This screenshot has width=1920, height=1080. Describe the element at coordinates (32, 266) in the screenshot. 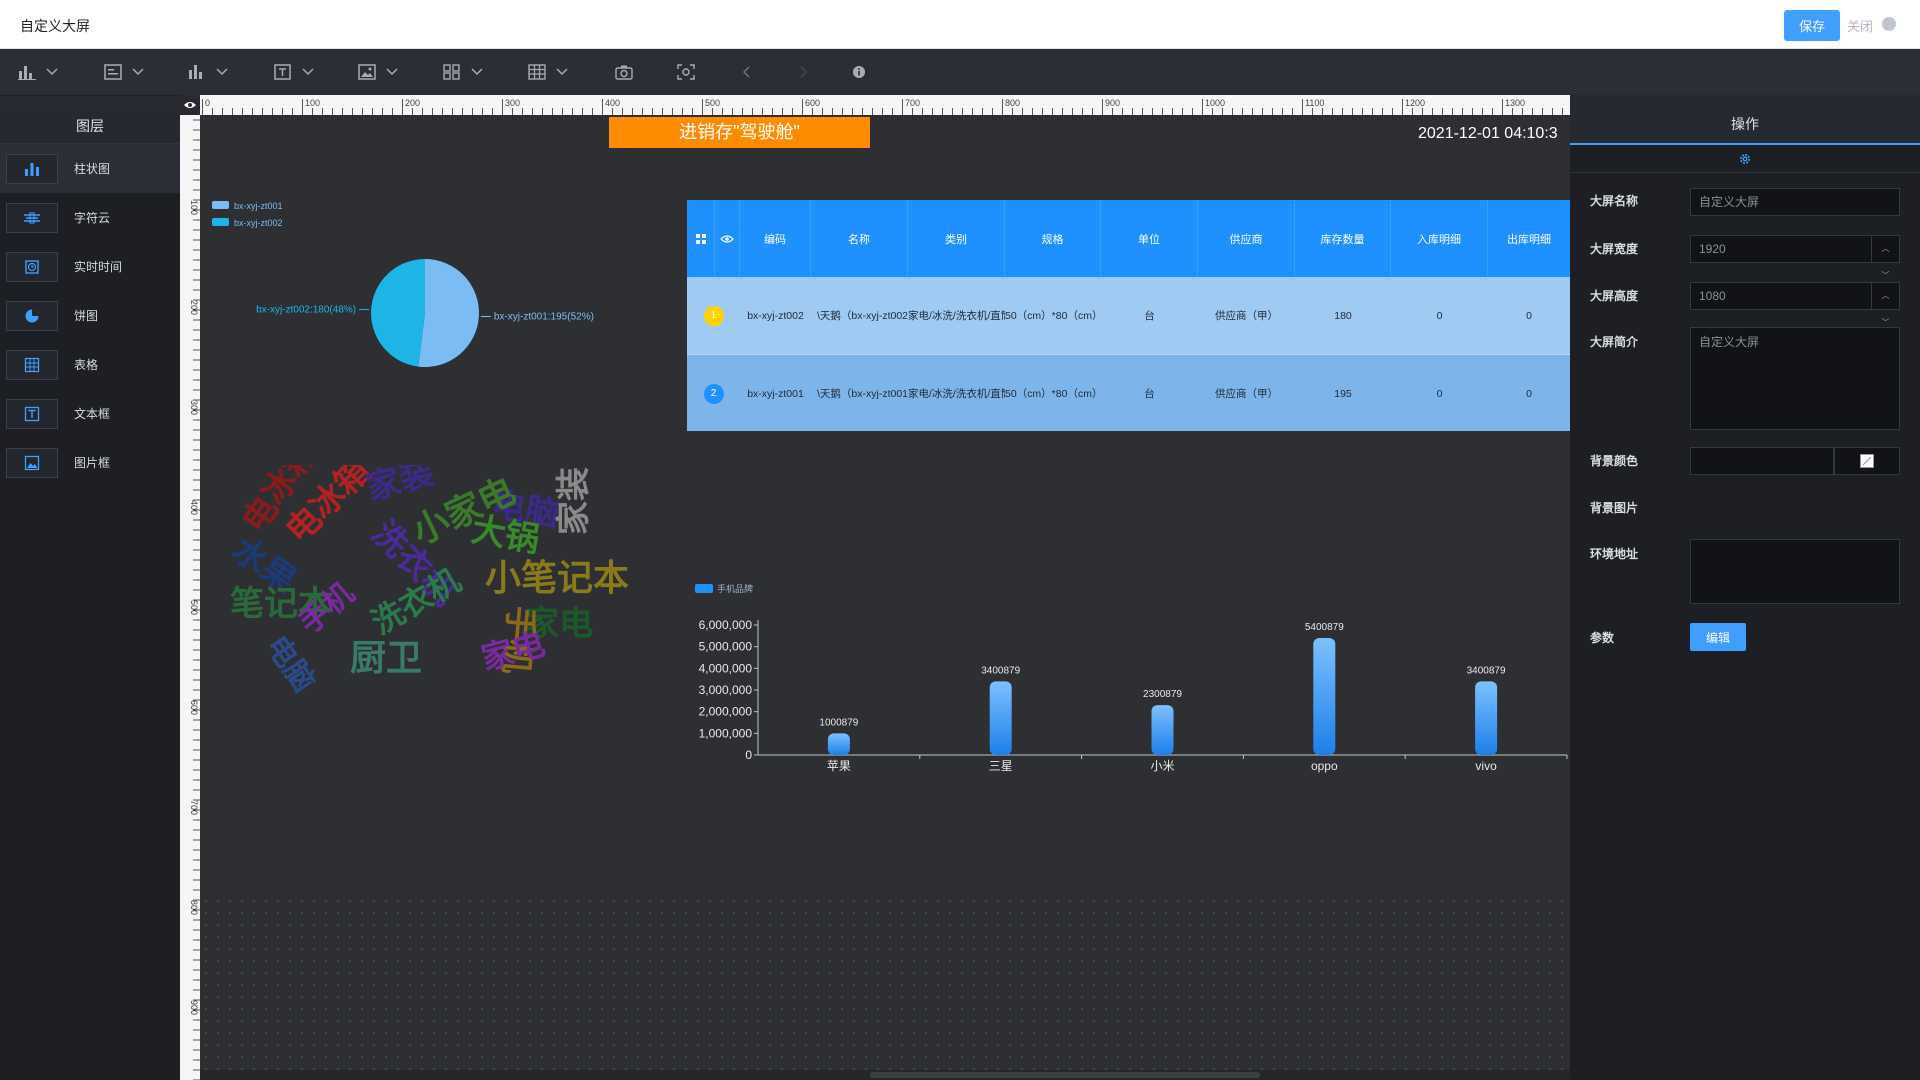

I see `clock-icon` at that location.